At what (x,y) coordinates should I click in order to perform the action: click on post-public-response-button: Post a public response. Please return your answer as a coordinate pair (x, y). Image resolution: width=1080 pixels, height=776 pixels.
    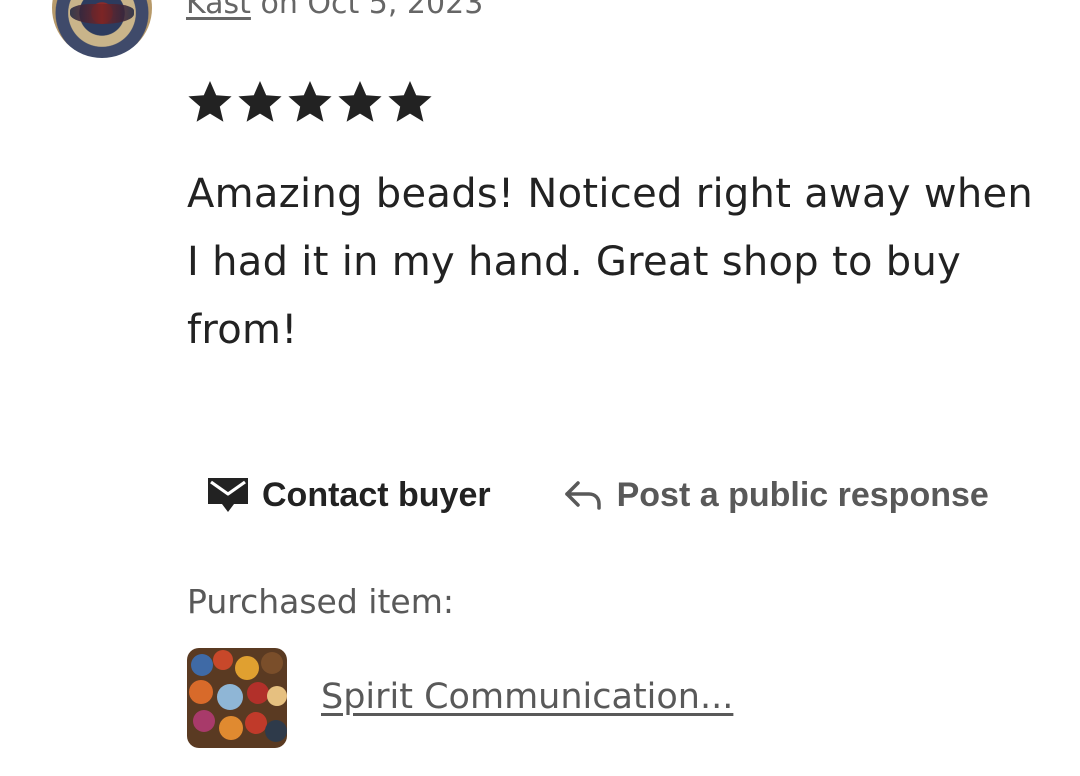
    Looking at the image, I should click on (776, 495).